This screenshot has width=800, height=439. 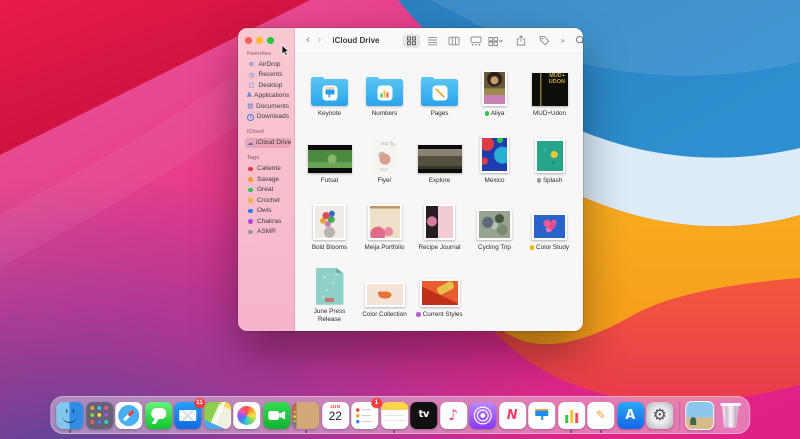 What do you see at coordinates (320, 40) in the screenshot?
I see `forward-button: ›` at bounding box center [320, 40].